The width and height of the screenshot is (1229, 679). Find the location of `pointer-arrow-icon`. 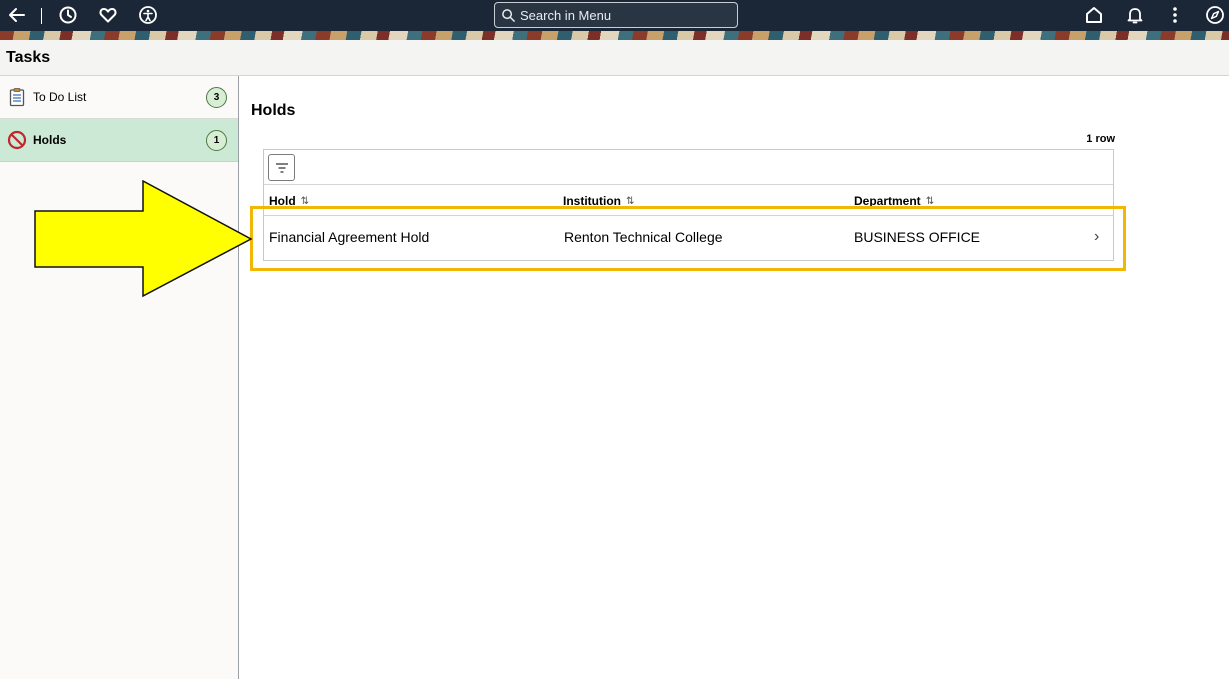

pointer-arrow-icon is located at coordinates (143, 239).